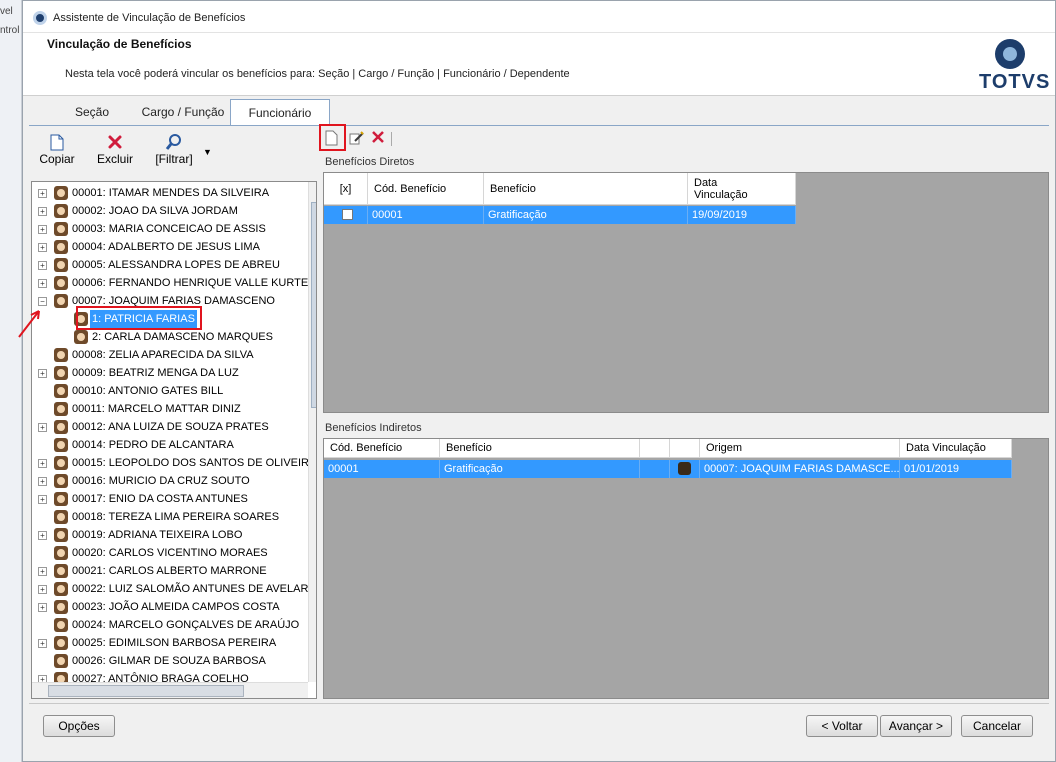  What do you see at coordinates (742, 215) in the screenshot?
I see `table-cell-date: 19/09/2019` at bounding box center [742, 215].